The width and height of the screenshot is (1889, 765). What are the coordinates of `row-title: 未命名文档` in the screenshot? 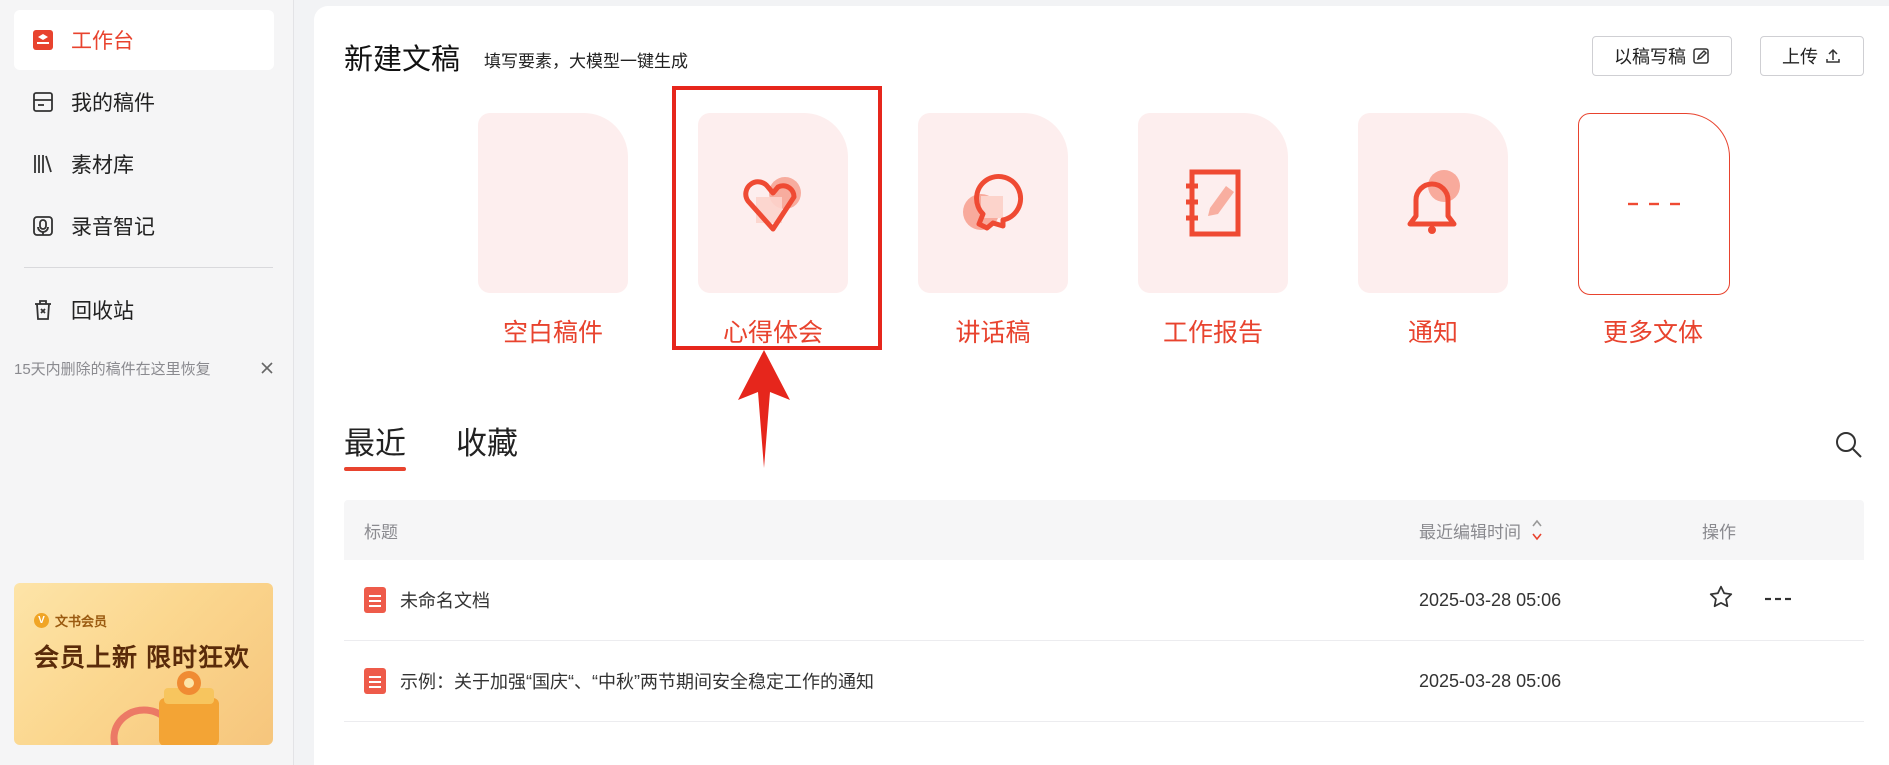 It's located at (445, 600).